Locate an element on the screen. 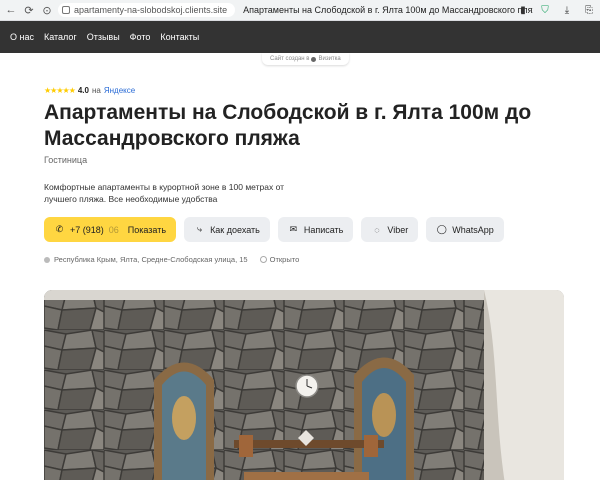  nav-photo: Фото is located at coordinates (140, 37).